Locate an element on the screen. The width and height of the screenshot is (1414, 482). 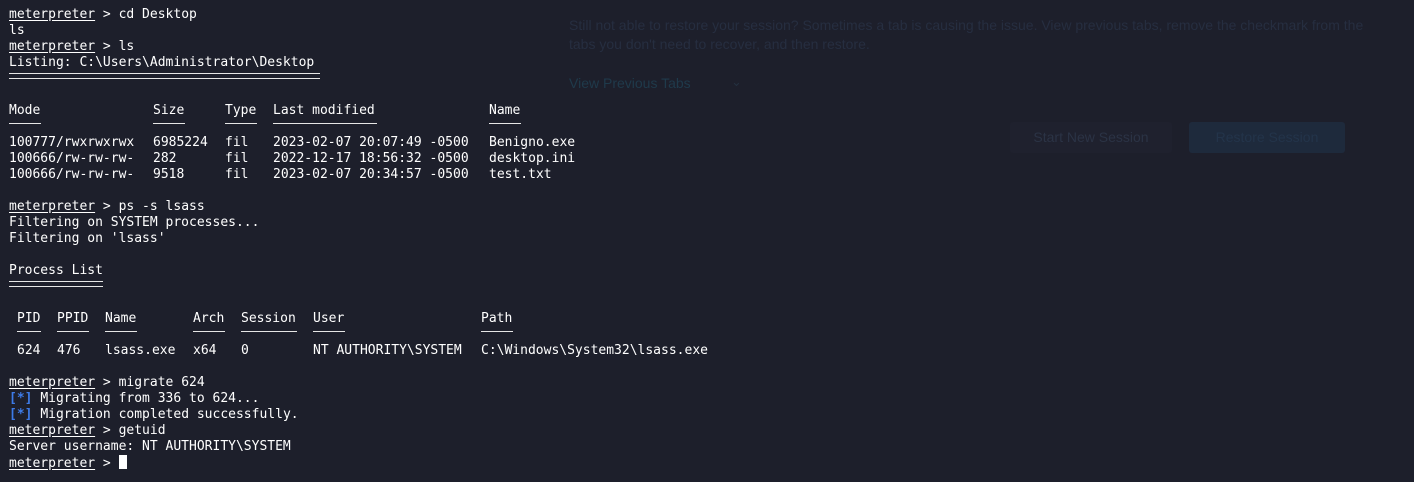
command-text: ls is located at coordinates (126, 46).